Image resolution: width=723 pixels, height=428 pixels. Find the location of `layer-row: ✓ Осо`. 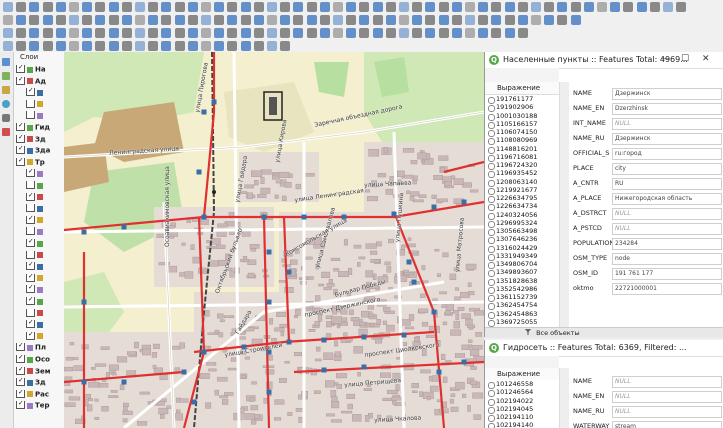

layer-row: ✓ Осо is located at coordinates (33, 360).